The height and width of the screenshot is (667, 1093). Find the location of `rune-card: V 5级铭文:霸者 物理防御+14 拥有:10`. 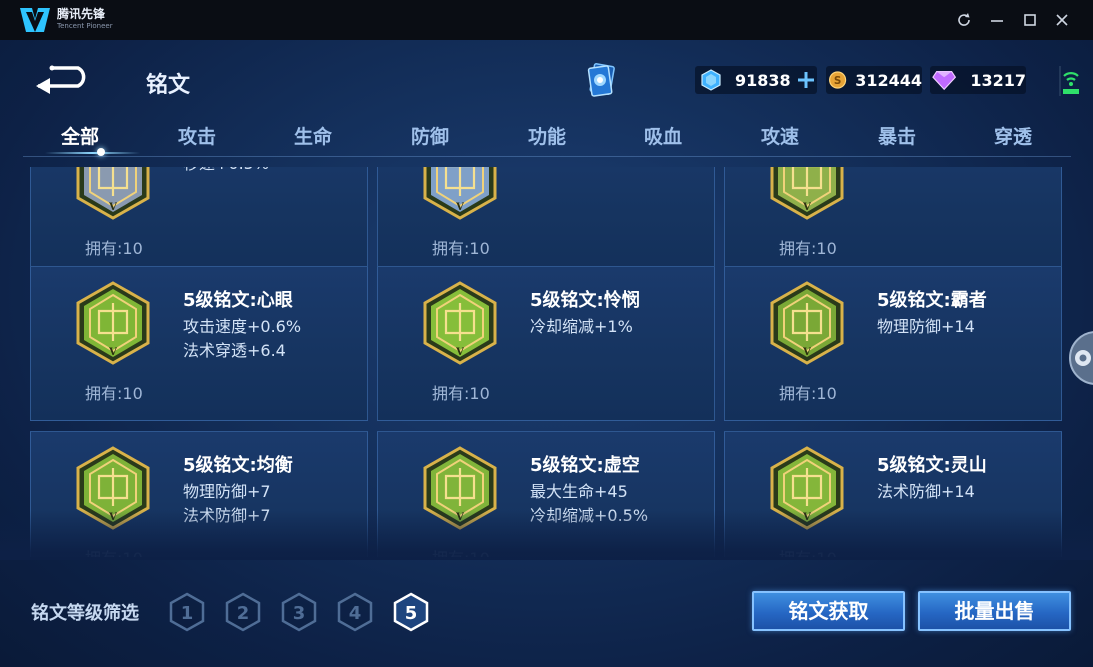

rune-card: V 5级铭文:霸者 物理防御+14 拥有:10 is located at coordinates (893, 343).